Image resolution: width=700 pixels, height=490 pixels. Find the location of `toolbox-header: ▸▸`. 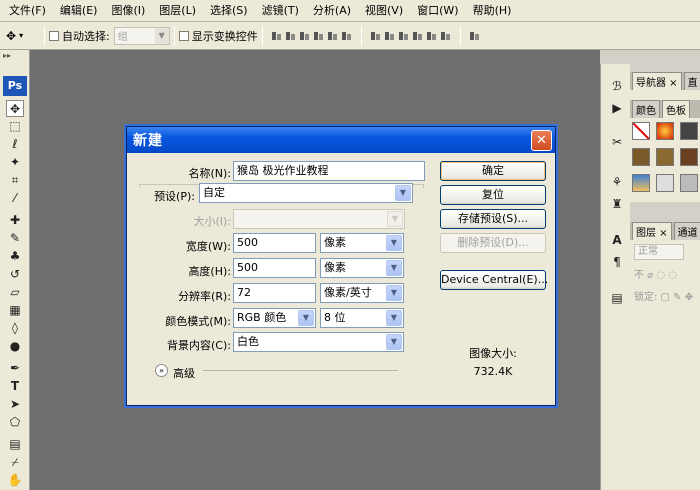

toolbox-header: ▸▸ is located at coordinates (15, 60).